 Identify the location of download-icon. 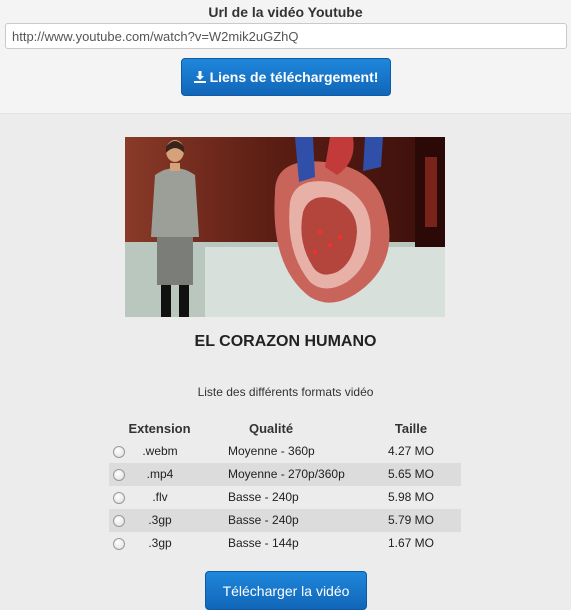
(199, 77).